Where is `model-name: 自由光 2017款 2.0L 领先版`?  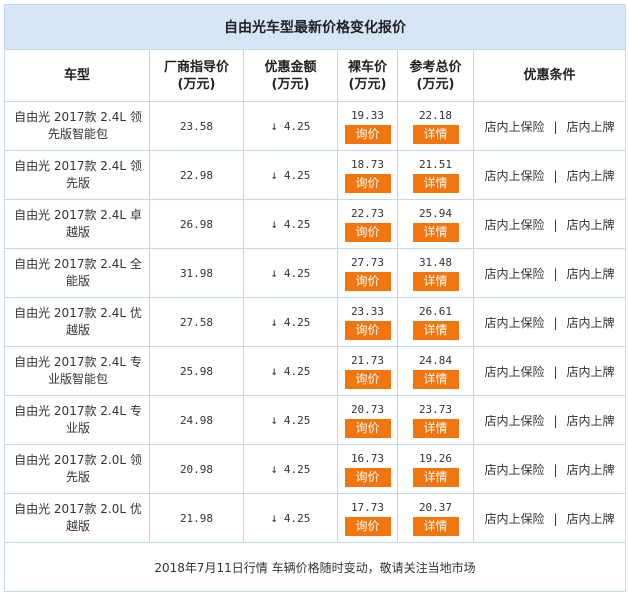 model-name: 自由光 2017款 2.0L 领先版 is located at coordinates (77, 469).